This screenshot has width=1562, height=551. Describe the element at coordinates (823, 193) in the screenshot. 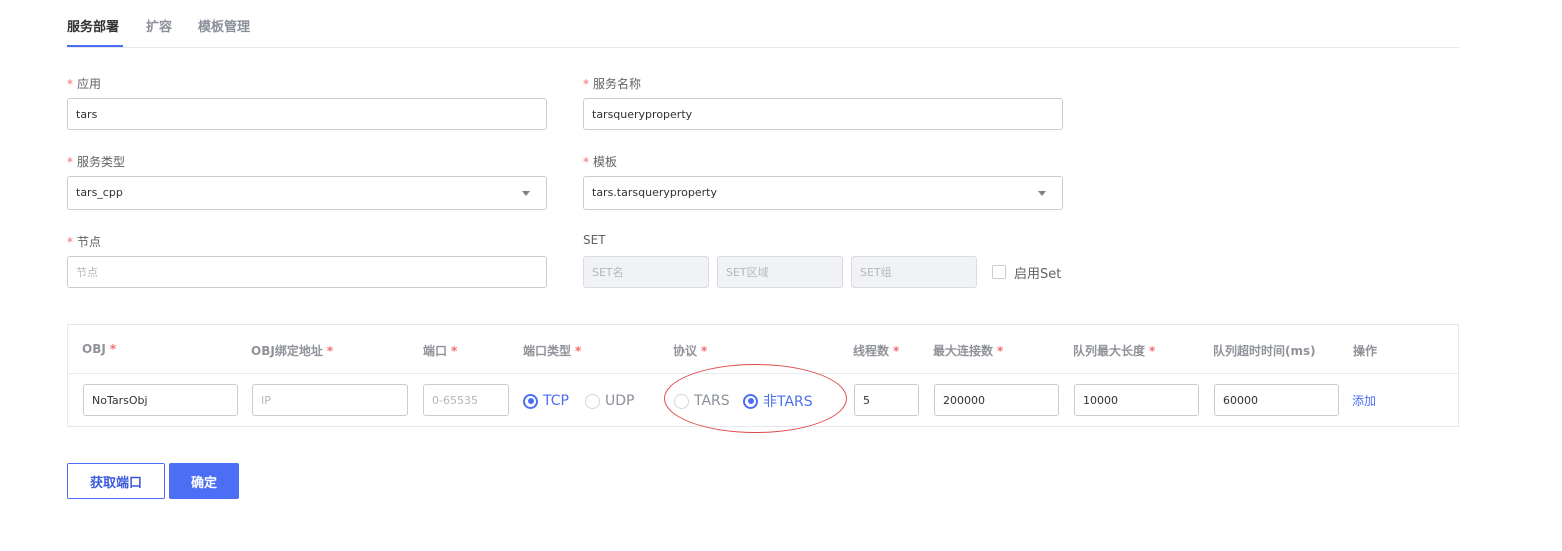

I see `template-select: tars.tarsqueryproperty` at that location.